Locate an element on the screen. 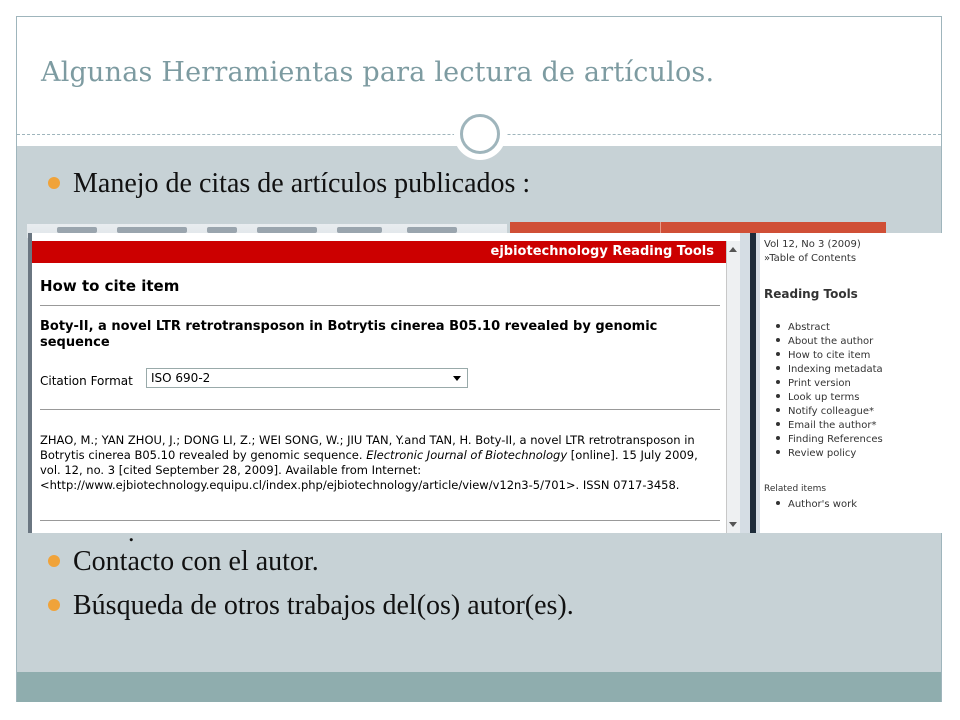  scroll-down-icon is located at coordinates (733, 524).